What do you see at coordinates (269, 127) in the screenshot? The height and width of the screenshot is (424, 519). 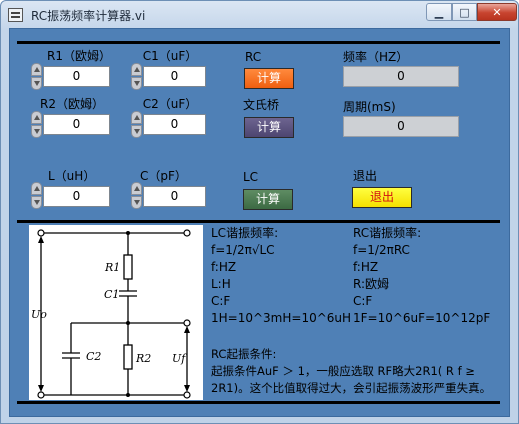 I see `wien-calculate-button: 计算` at bounding box center [269, 127].